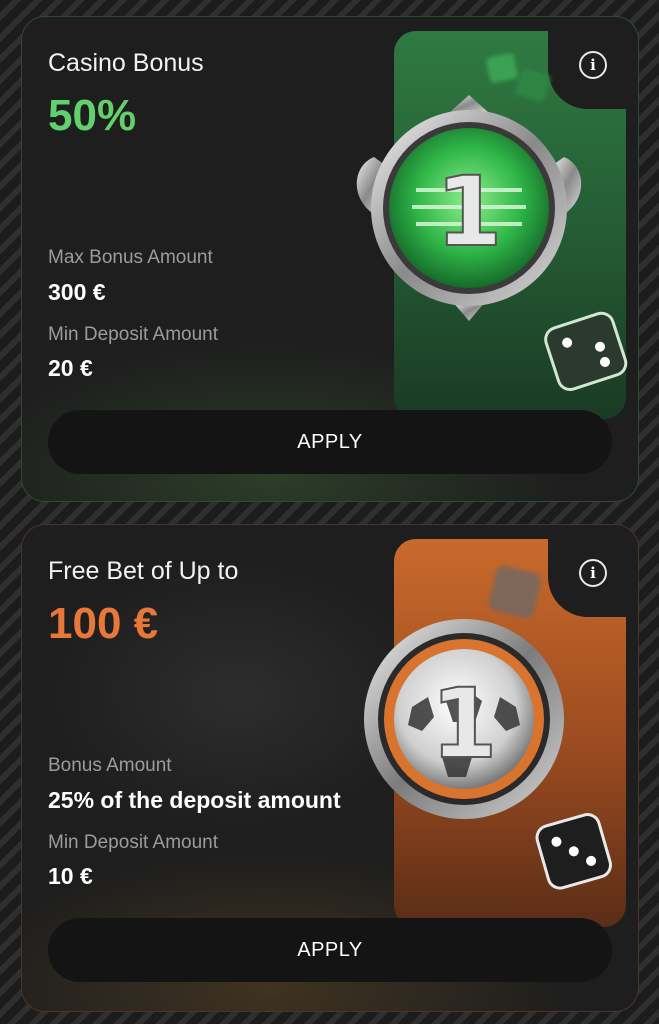 This screenshot has height=1024, width=659. I want to click on bonus-amount-label: Bonus Amount, so click(110, 765).